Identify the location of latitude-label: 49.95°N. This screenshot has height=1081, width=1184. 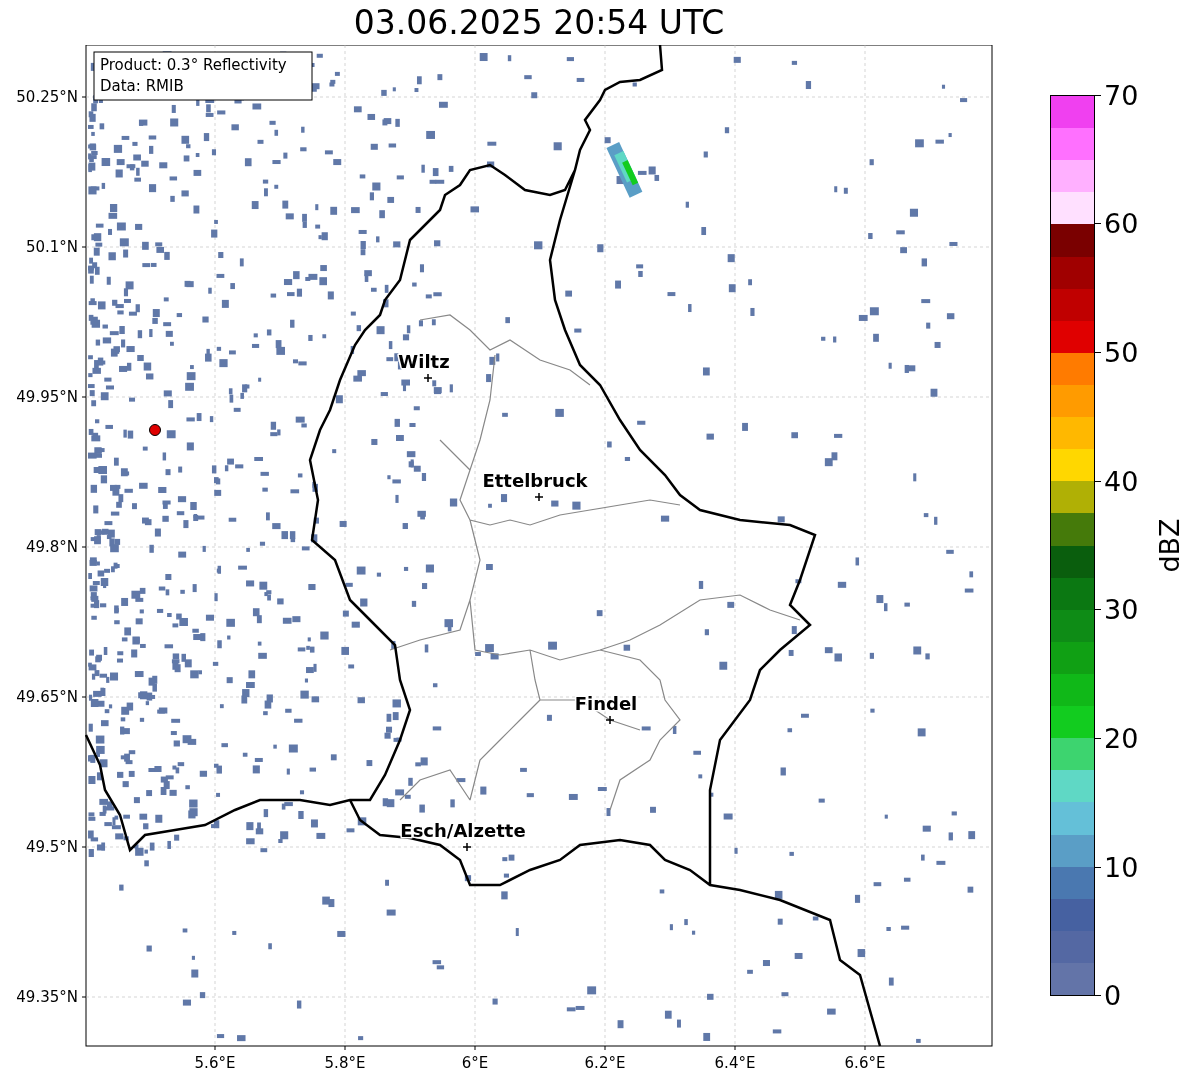
(47, 397).